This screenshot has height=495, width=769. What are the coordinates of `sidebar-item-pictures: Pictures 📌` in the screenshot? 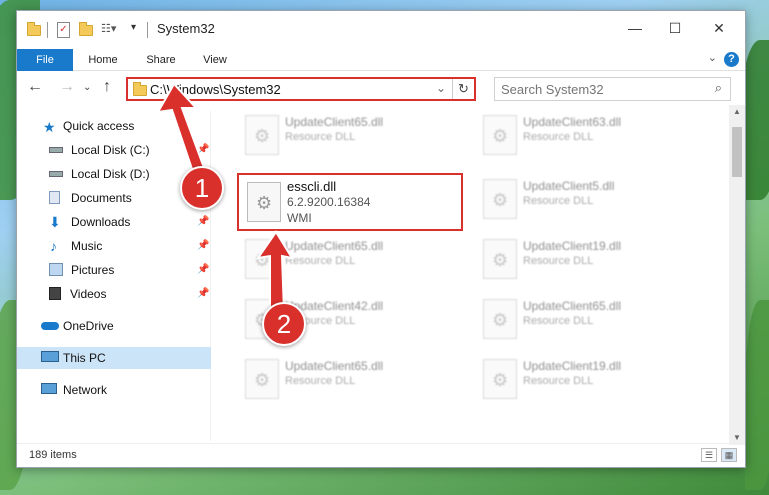 It's located at (114, 270).